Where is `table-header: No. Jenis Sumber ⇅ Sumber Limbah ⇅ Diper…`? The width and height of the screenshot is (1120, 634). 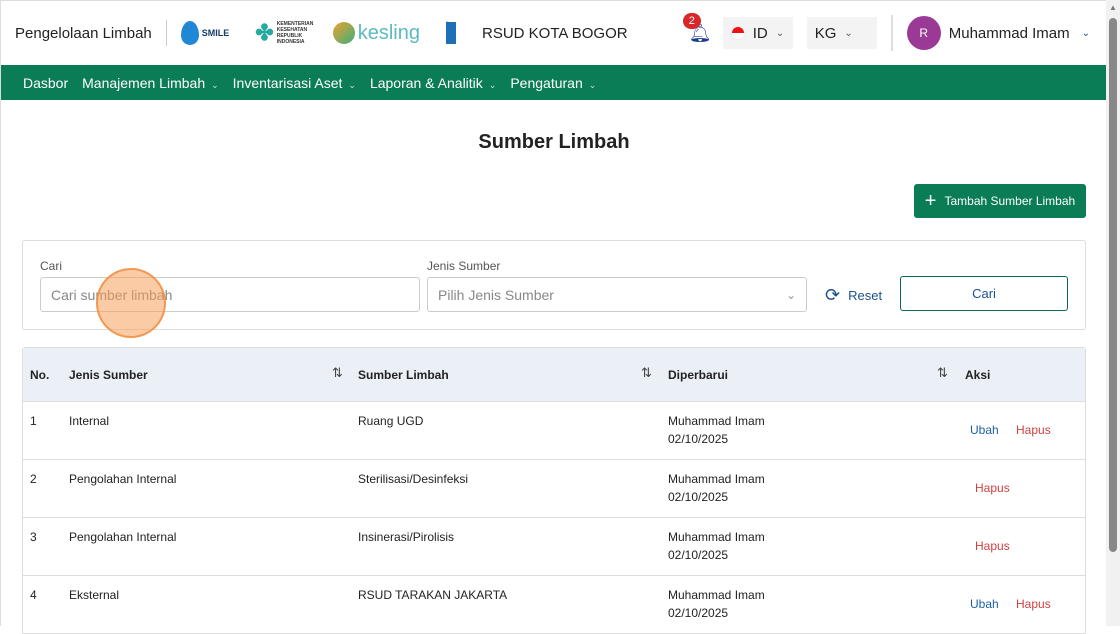 table-header: No. Jenis Sumber ⇅ Sumber Limbah ⇅ Diper… is located at coordinates (554, 375).